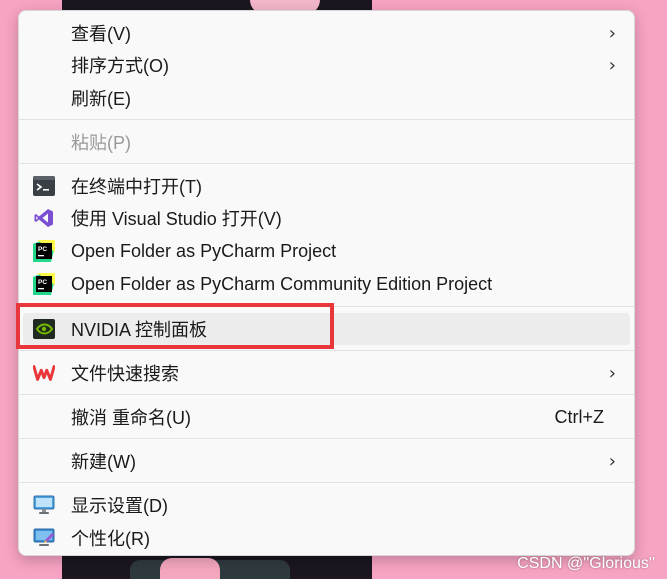 This screenshot has width=667, height=579. Describe the element at coordinates (579, 416) in the screenshot. I see `menu-item-shortcut: Ctrl+Z` at that location.